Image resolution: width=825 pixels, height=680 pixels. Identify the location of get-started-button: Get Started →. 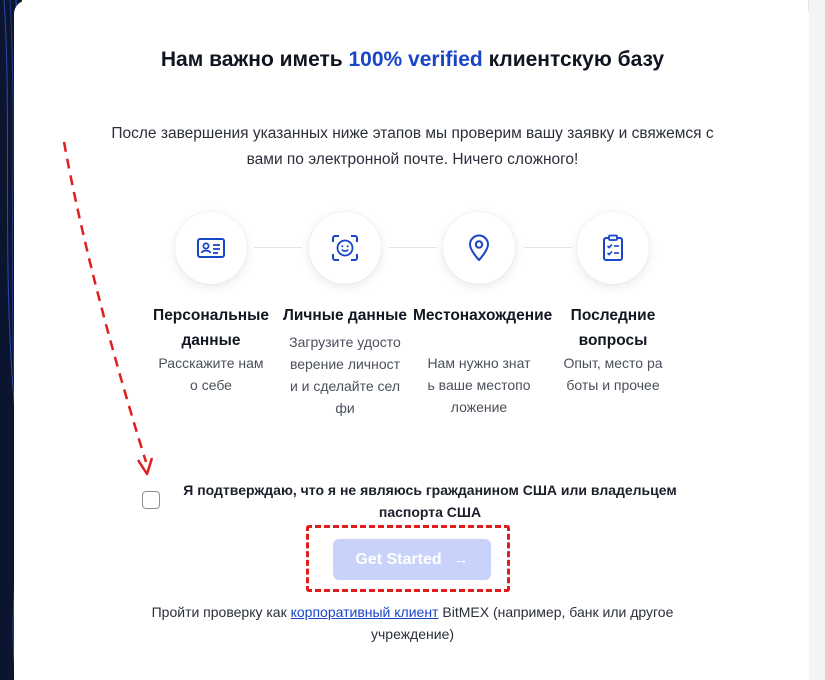
(412, 559).